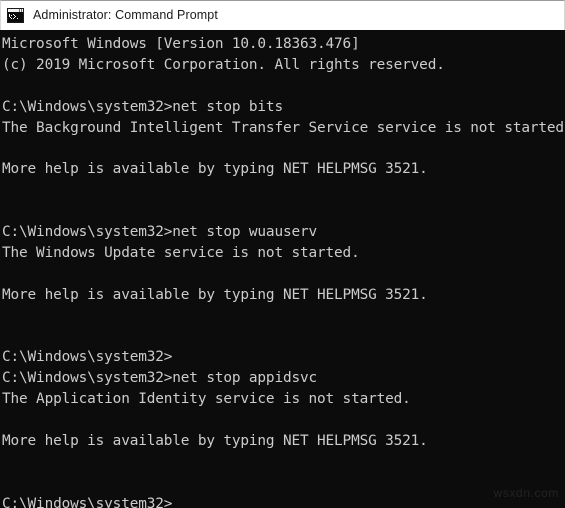 The height and width of the screenshot is (508, 565). I want to click on console-line: C:\Windows\system32>net stop wuauserv, so click(160, 232).